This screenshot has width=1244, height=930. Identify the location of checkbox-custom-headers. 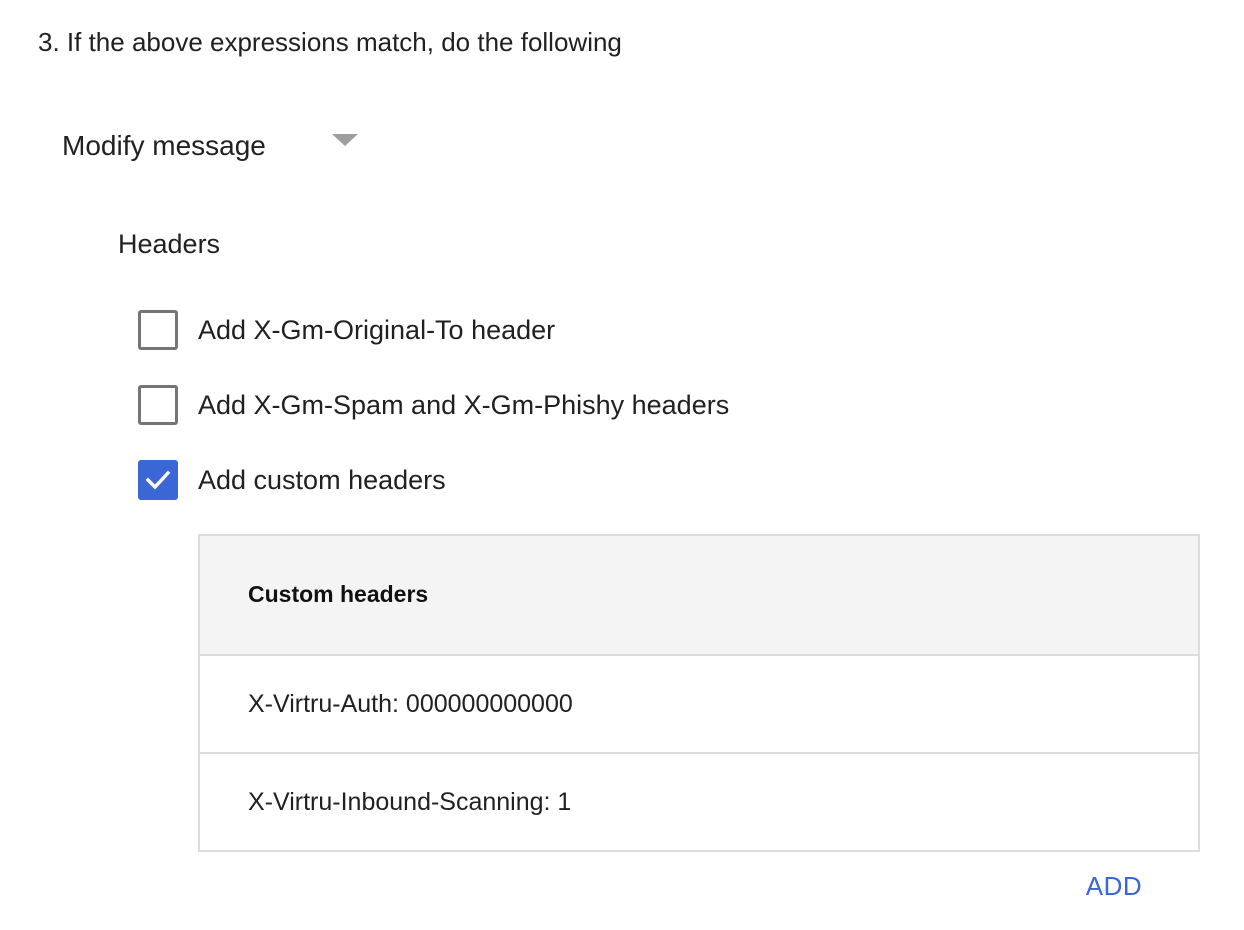
(158, 480).